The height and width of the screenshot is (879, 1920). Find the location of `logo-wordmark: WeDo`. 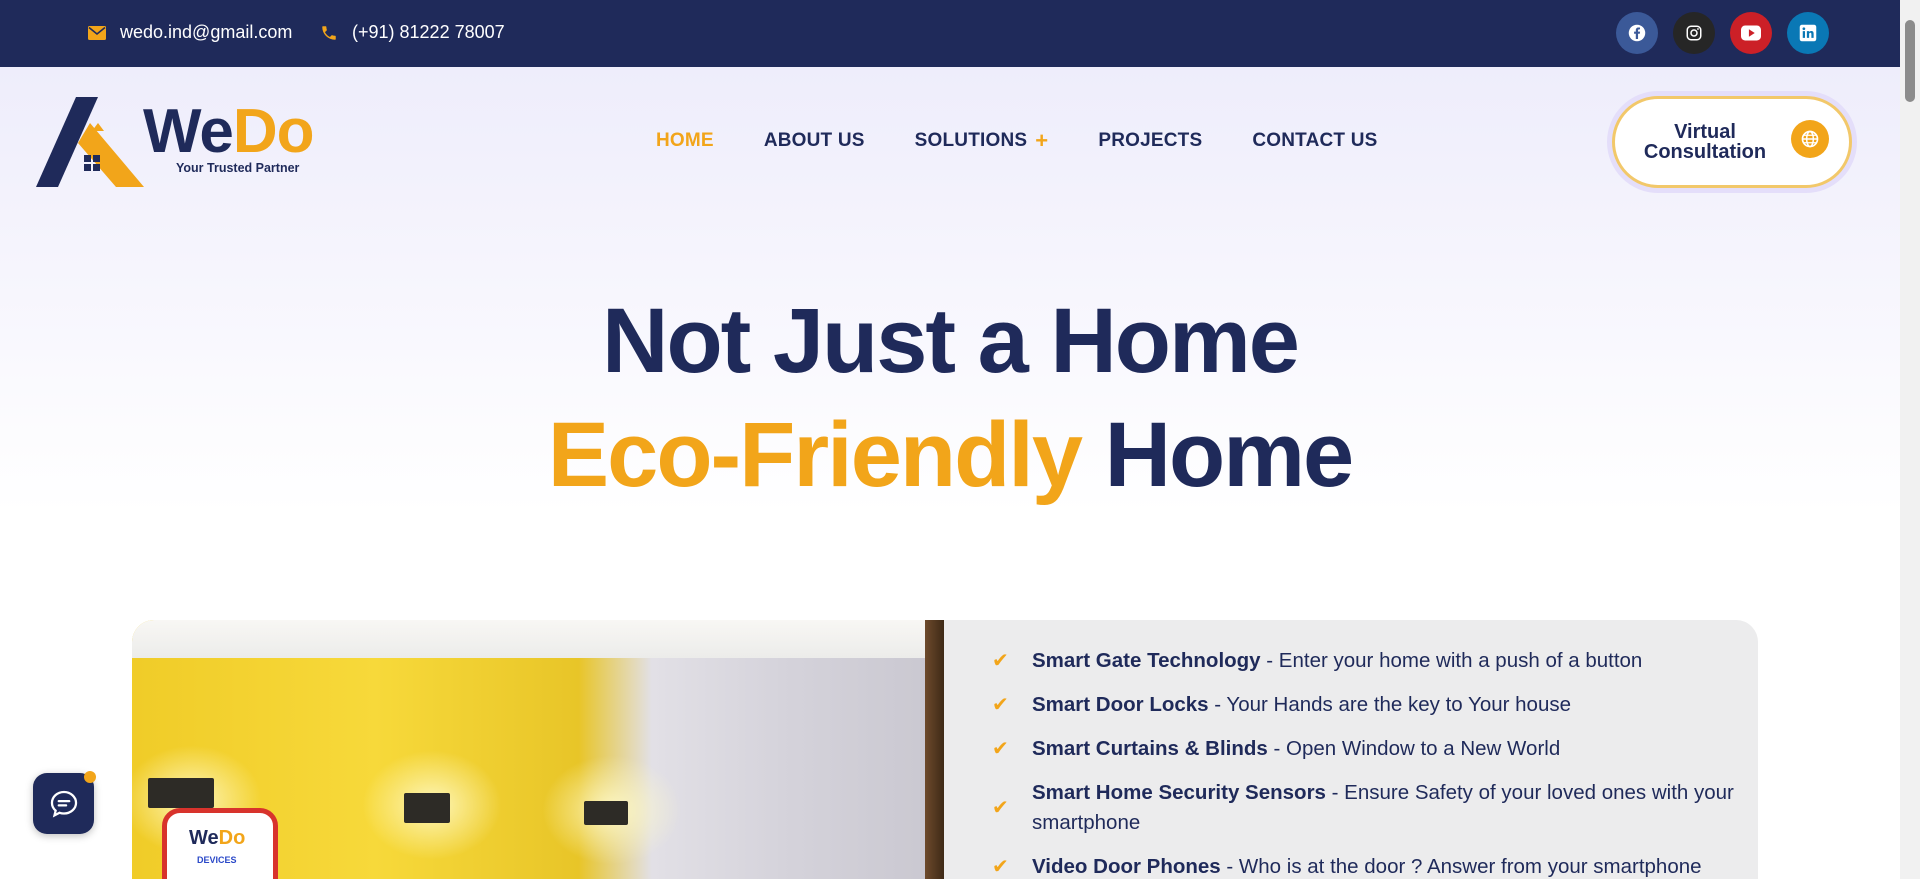

logo-wordmark: WeDo is located at coordinates (229, 131).